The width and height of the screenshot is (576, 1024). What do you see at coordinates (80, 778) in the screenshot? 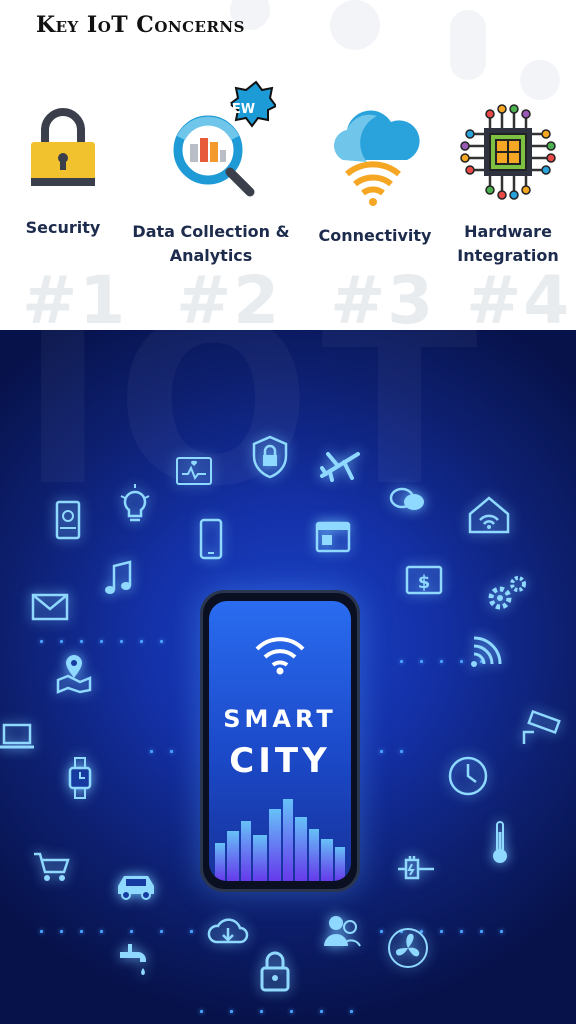
I see `smartwatch-icon` at bounding box center [80, 778].